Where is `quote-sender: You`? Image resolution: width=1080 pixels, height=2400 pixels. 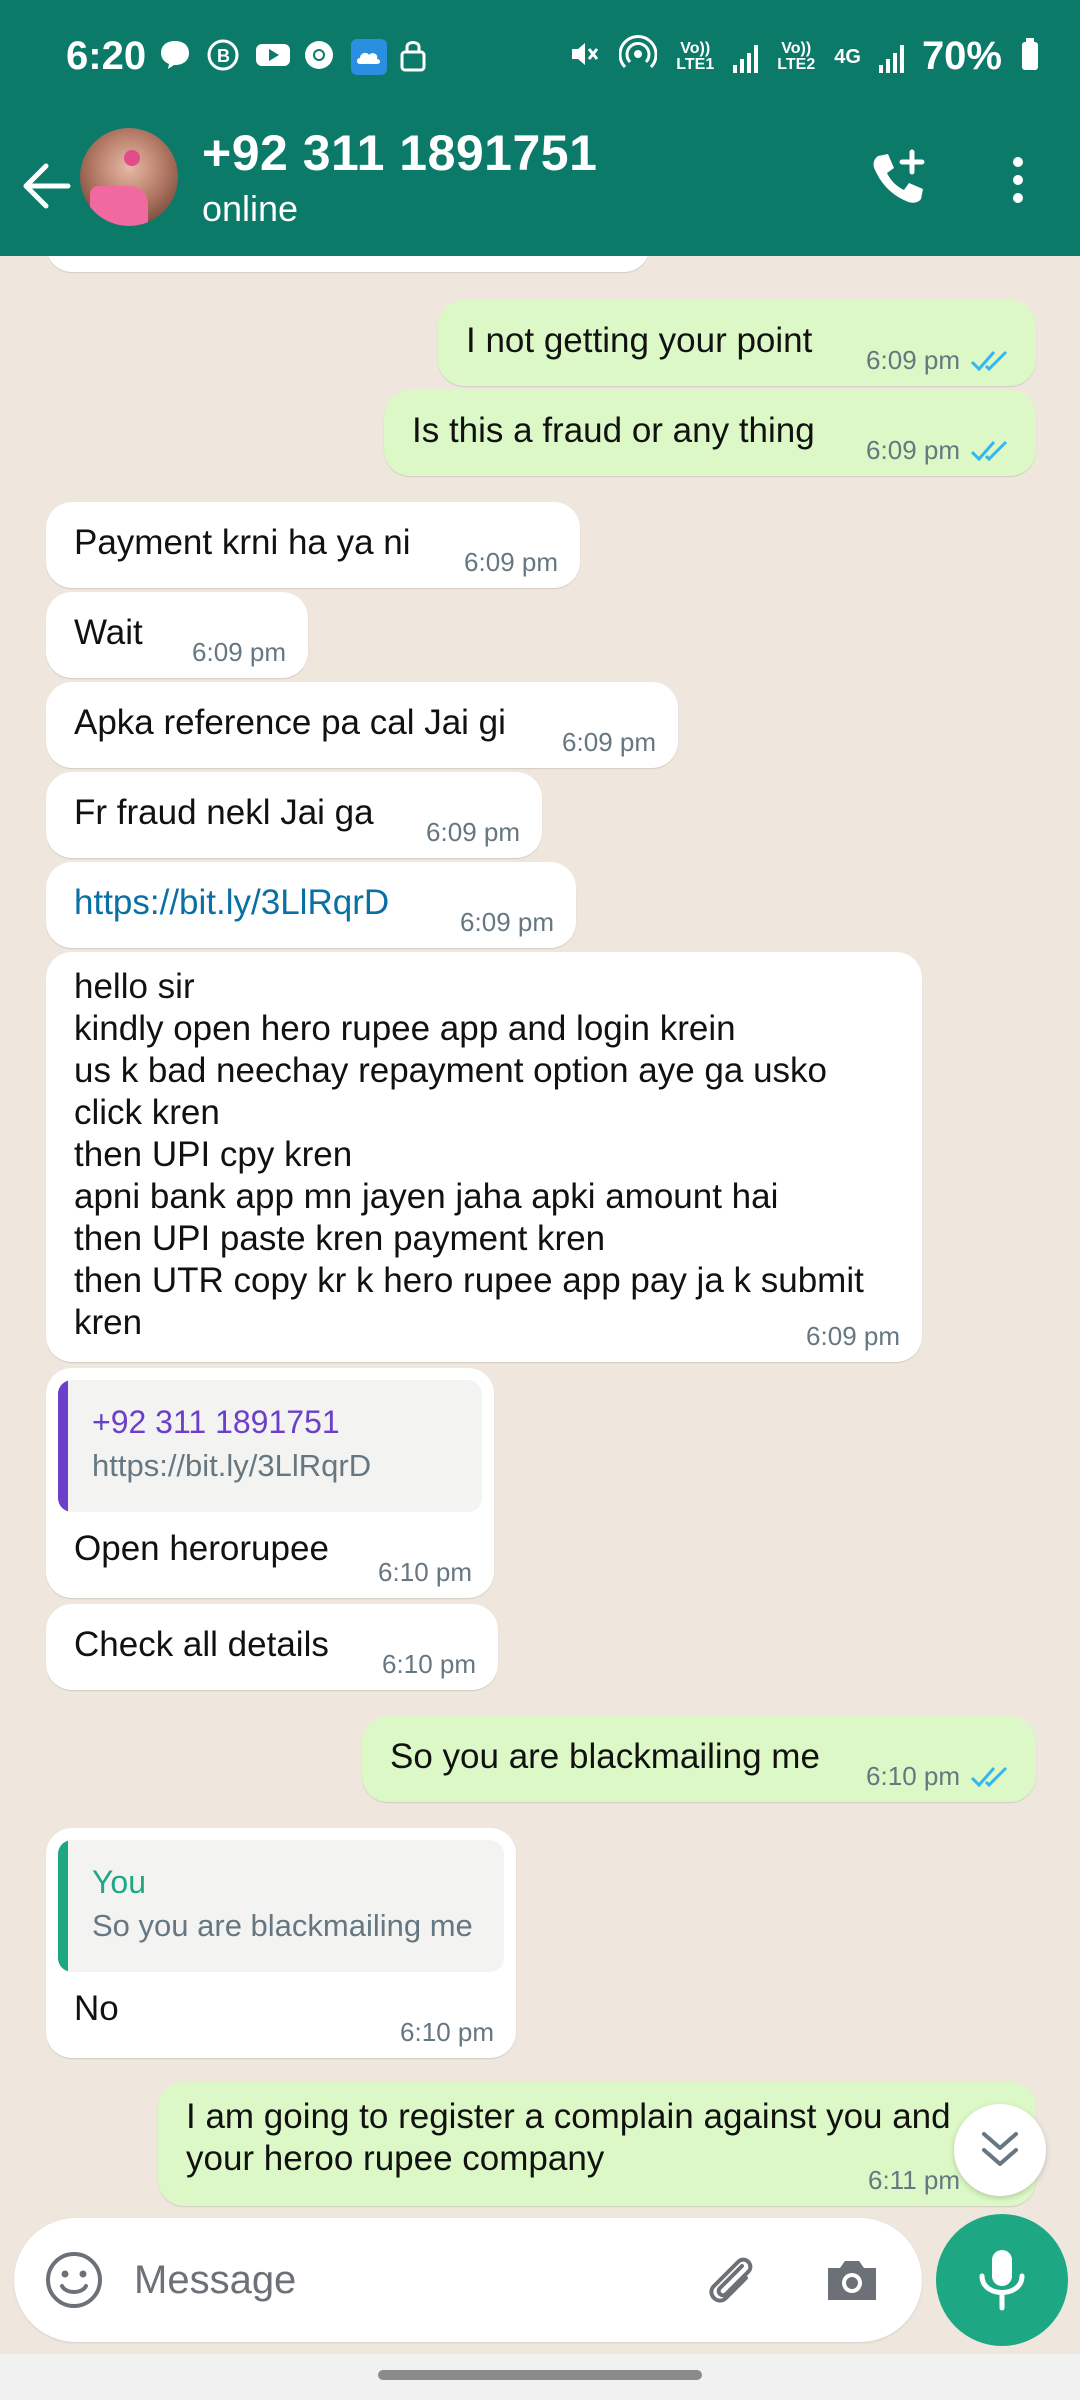
quote-sender: You is located at coordinates (119, 1882).